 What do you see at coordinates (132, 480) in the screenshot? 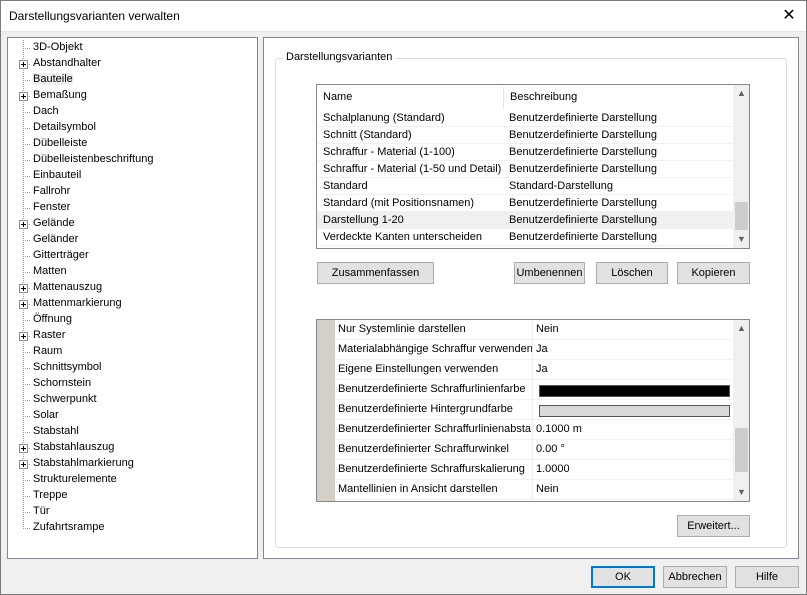
I see `tree-item: Strukturelemente` at bounding box center [132, 480].